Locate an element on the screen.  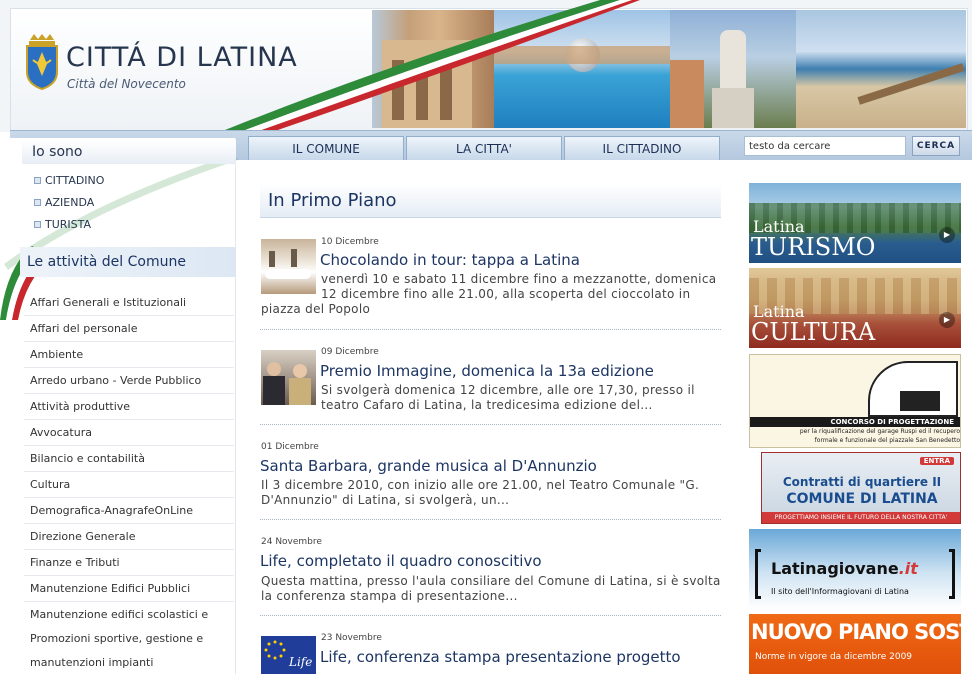
banner-big-text: CULTURA is located at coordinates (813, 332).